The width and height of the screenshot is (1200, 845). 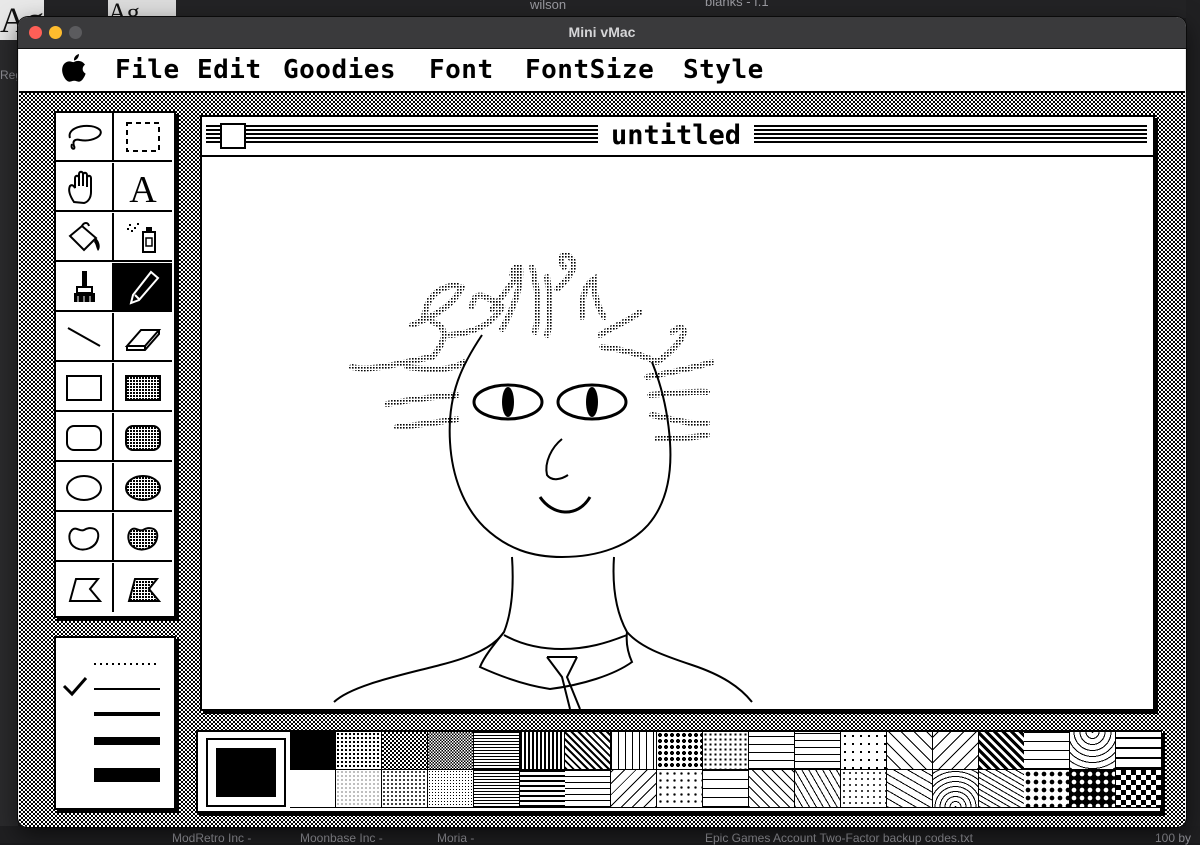 I want to click on tool-palette: A, so click(x=115, y=364).